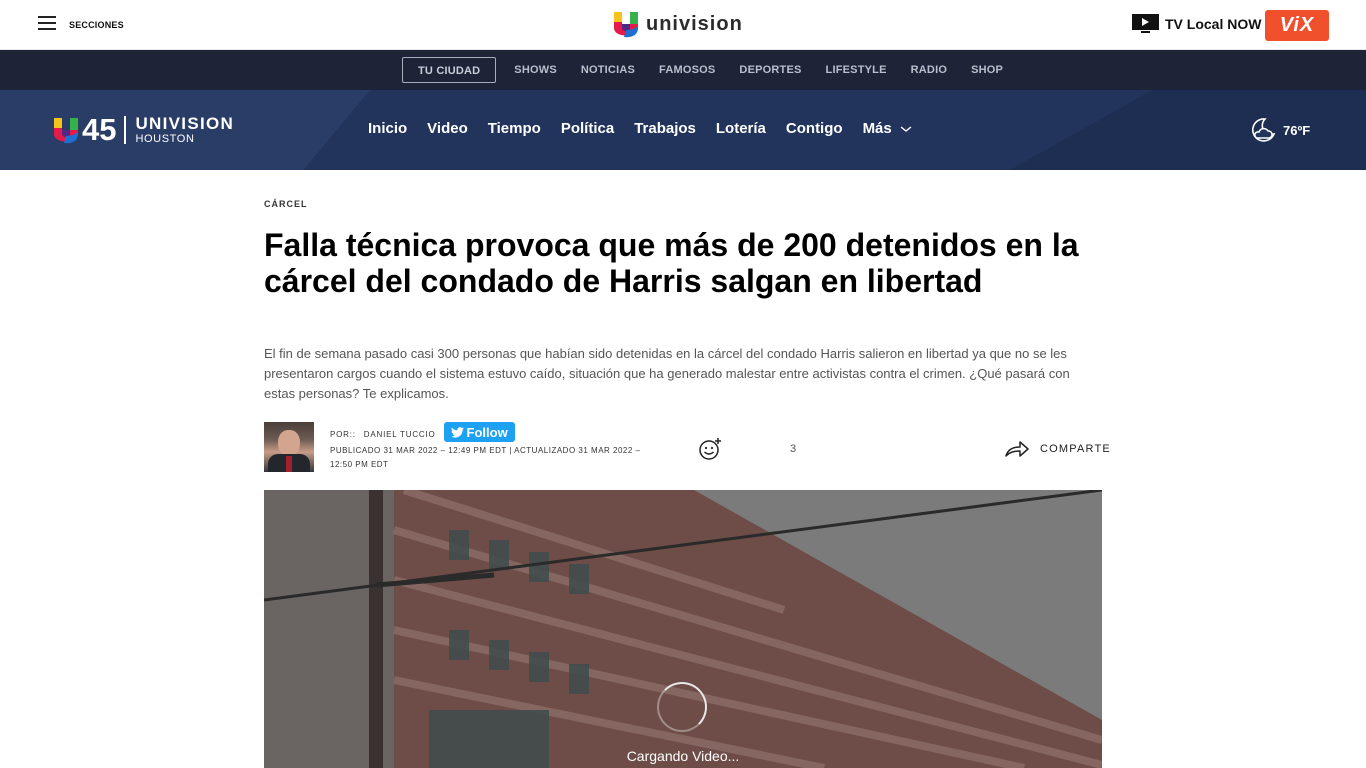 Image resolution: width=1366 pixels, height=768 pixels. What do you see at coordinates (96, 25) in the screenshot?
I see `sections-label: SECCIONES` at bounding box center [96, 25].